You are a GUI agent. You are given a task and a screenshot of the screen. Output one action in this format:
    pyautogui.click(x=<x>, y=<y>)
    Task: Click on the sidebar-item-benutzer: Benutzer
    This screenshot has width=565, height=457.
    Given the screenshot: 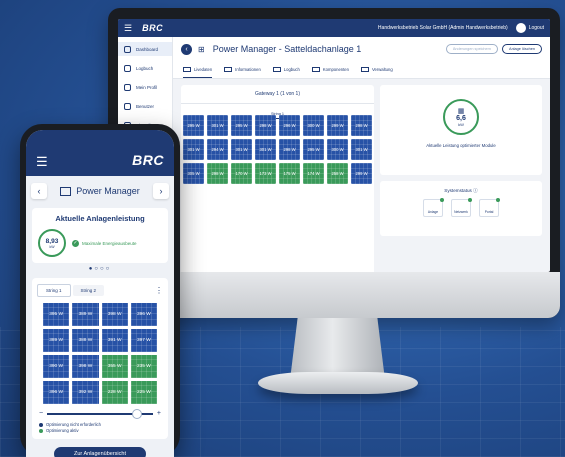 What is the action you would take?
    pyautogui.click(x=145, y=106)
    